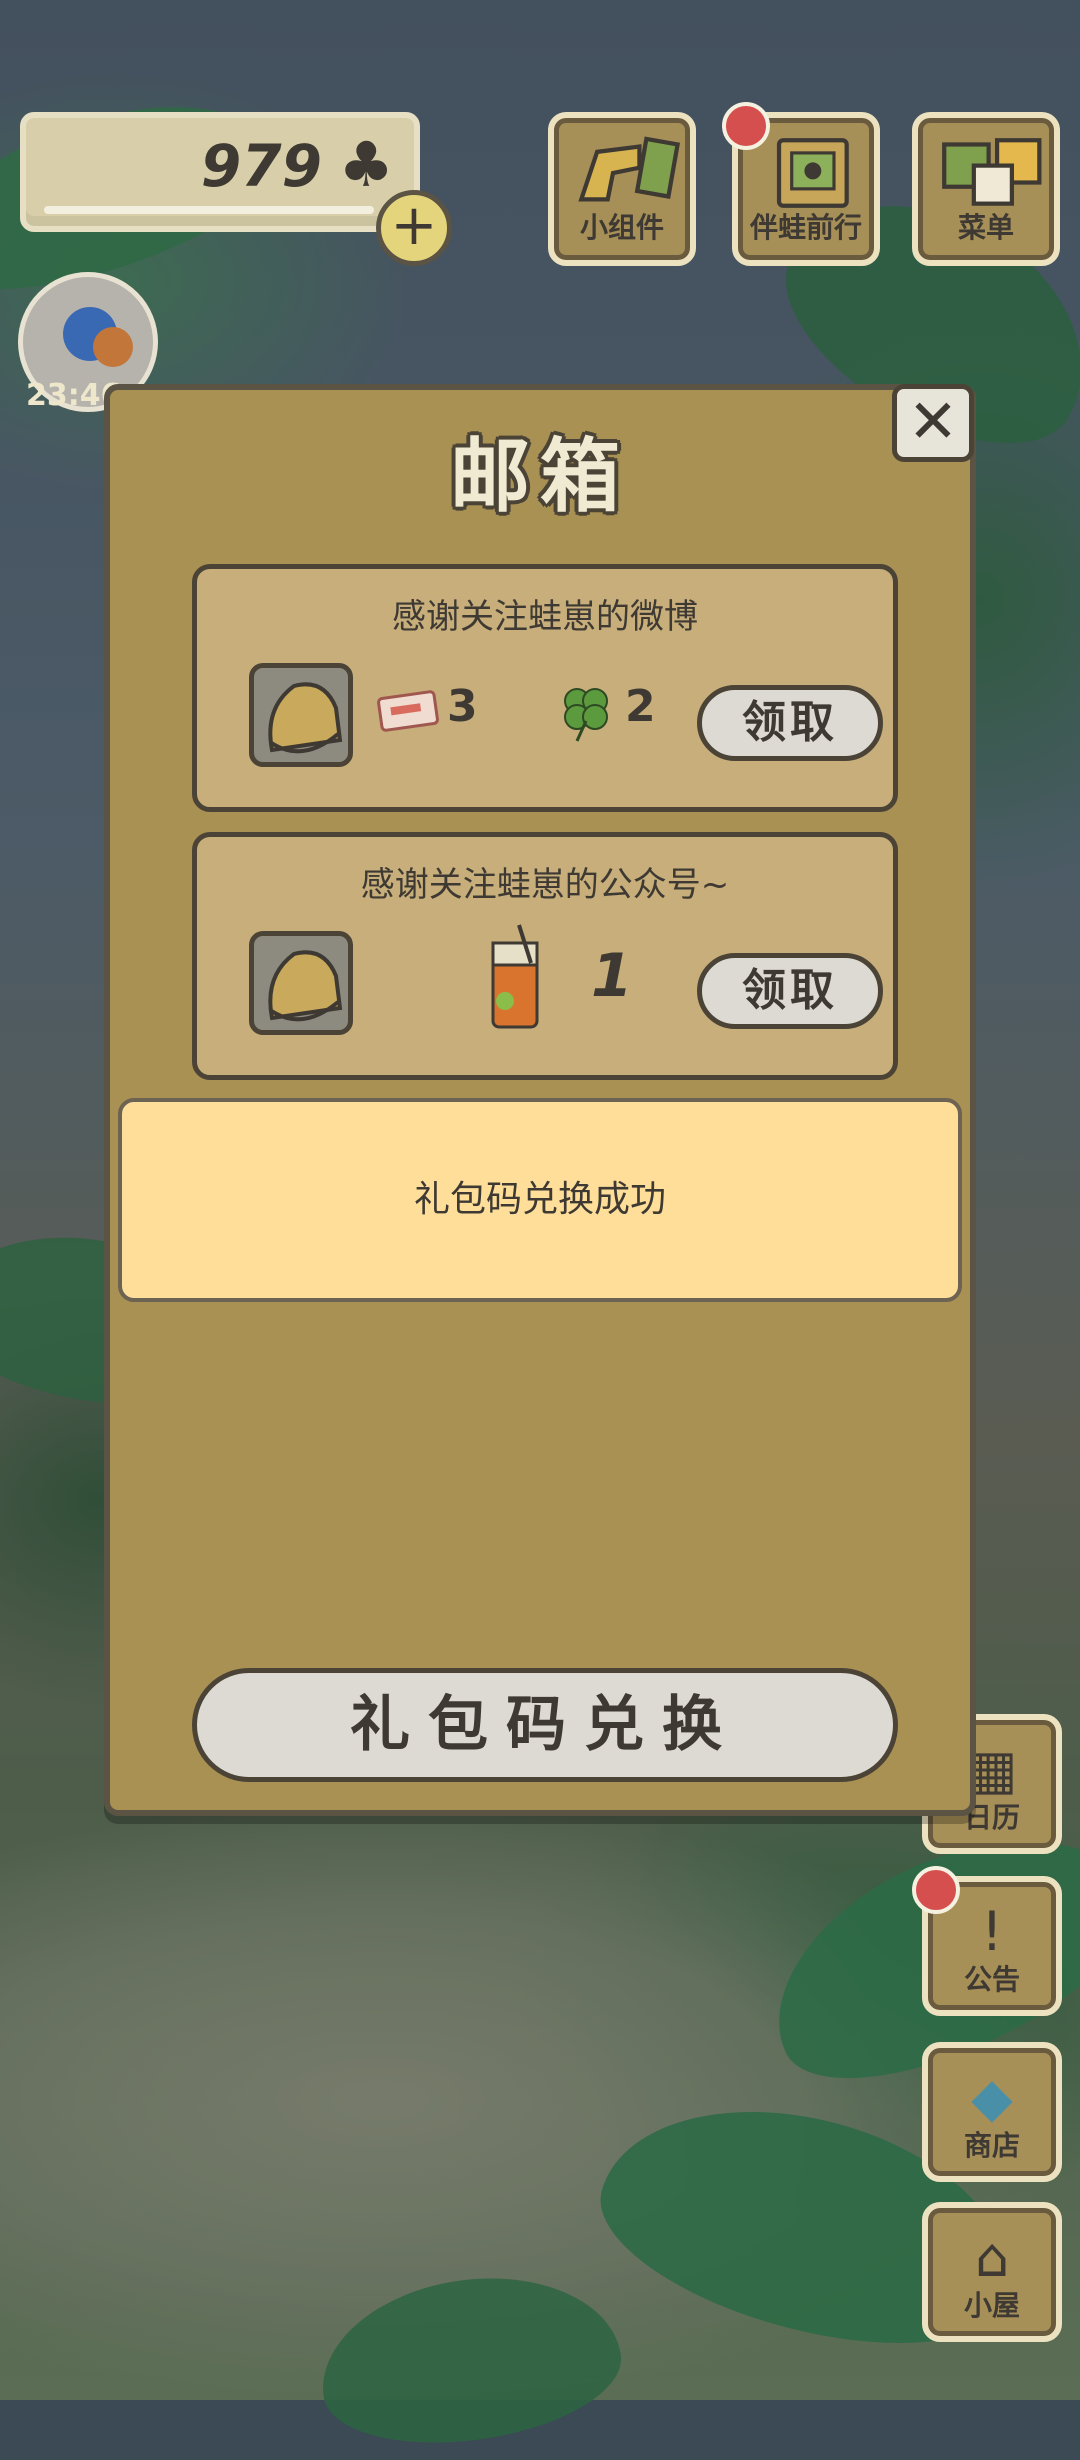 The width and height of the screenshot is (1080, 2460). I want to click on menu-button: 菜单, so click(986, 189).